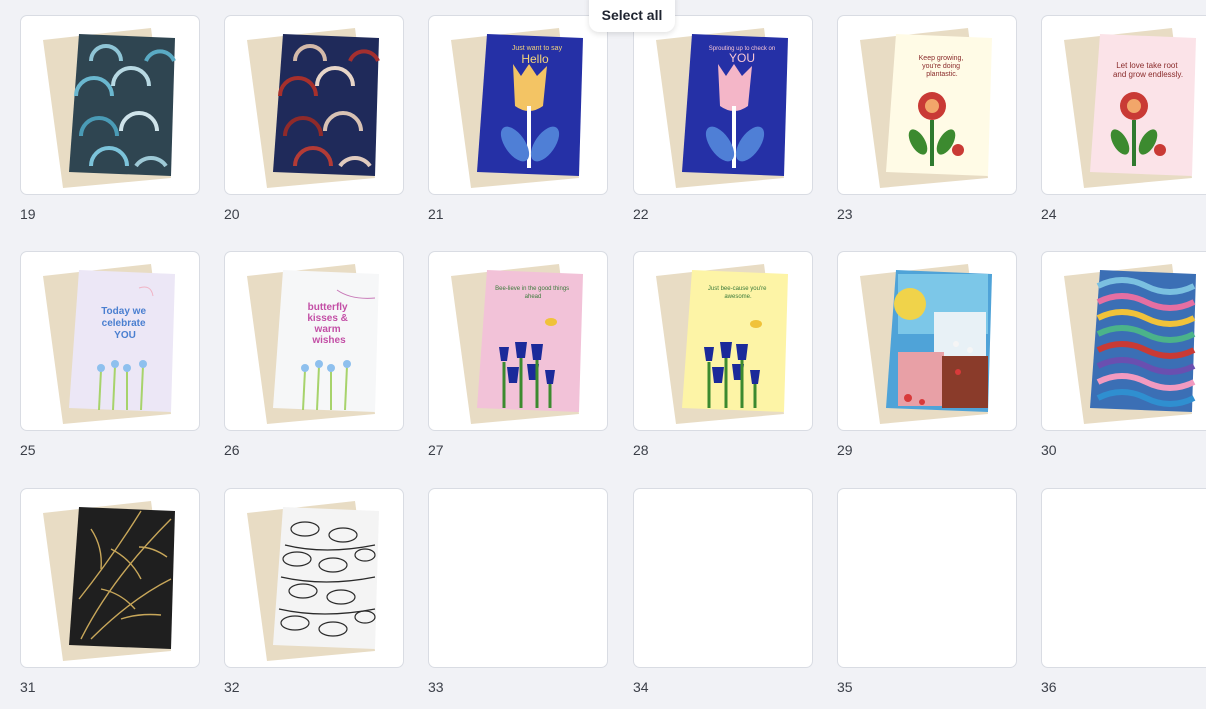 Image resolution: width=1206 pixels, height=709 pixels. I want to click on card-tulip-pink: Sprouting up to check on YOU, so click(722, 108).